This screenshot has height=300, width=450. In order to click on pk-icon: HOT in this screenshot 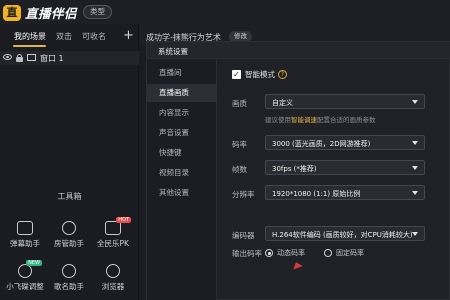, I will do `click(118, 226)`.